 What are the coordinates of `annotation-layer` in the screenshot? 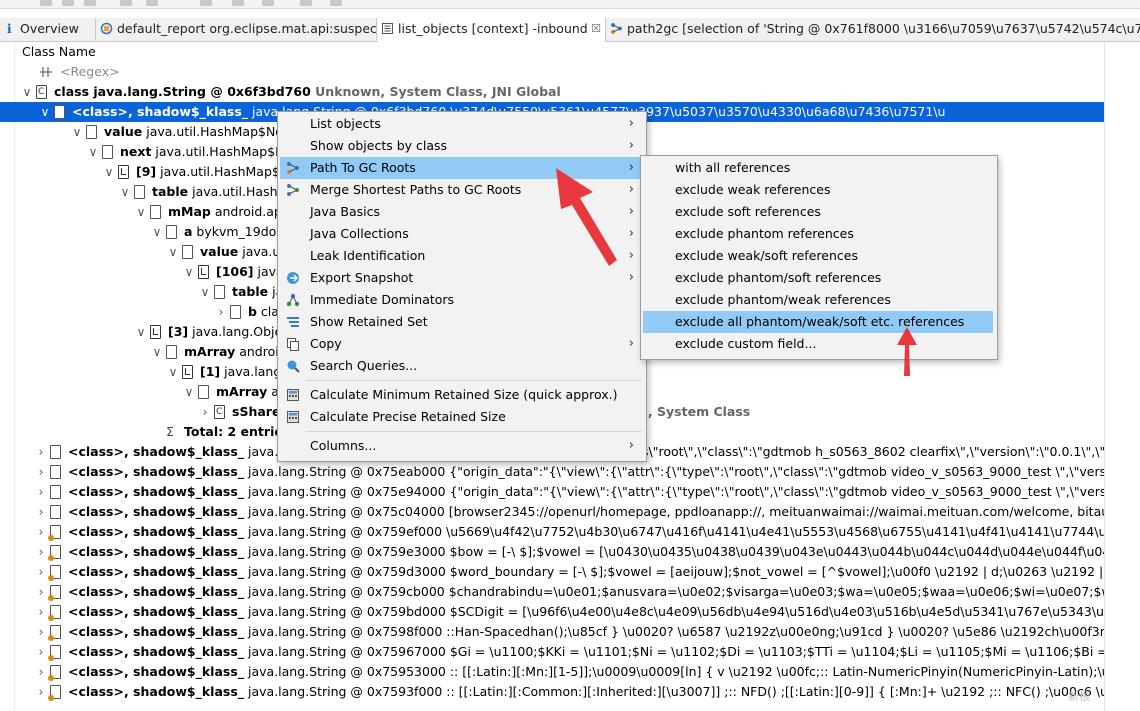 It's located at (736, 272).